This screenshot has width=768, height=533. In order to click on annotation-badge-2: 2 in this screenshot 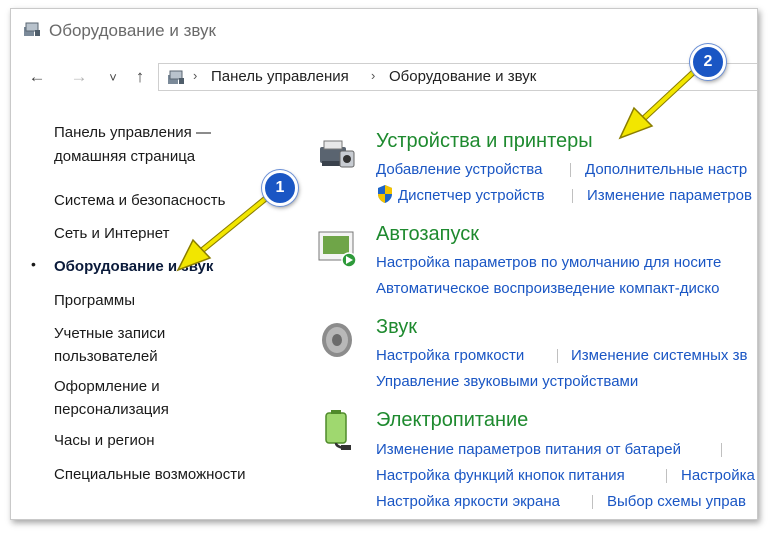, I will do `click(708, 62)`.